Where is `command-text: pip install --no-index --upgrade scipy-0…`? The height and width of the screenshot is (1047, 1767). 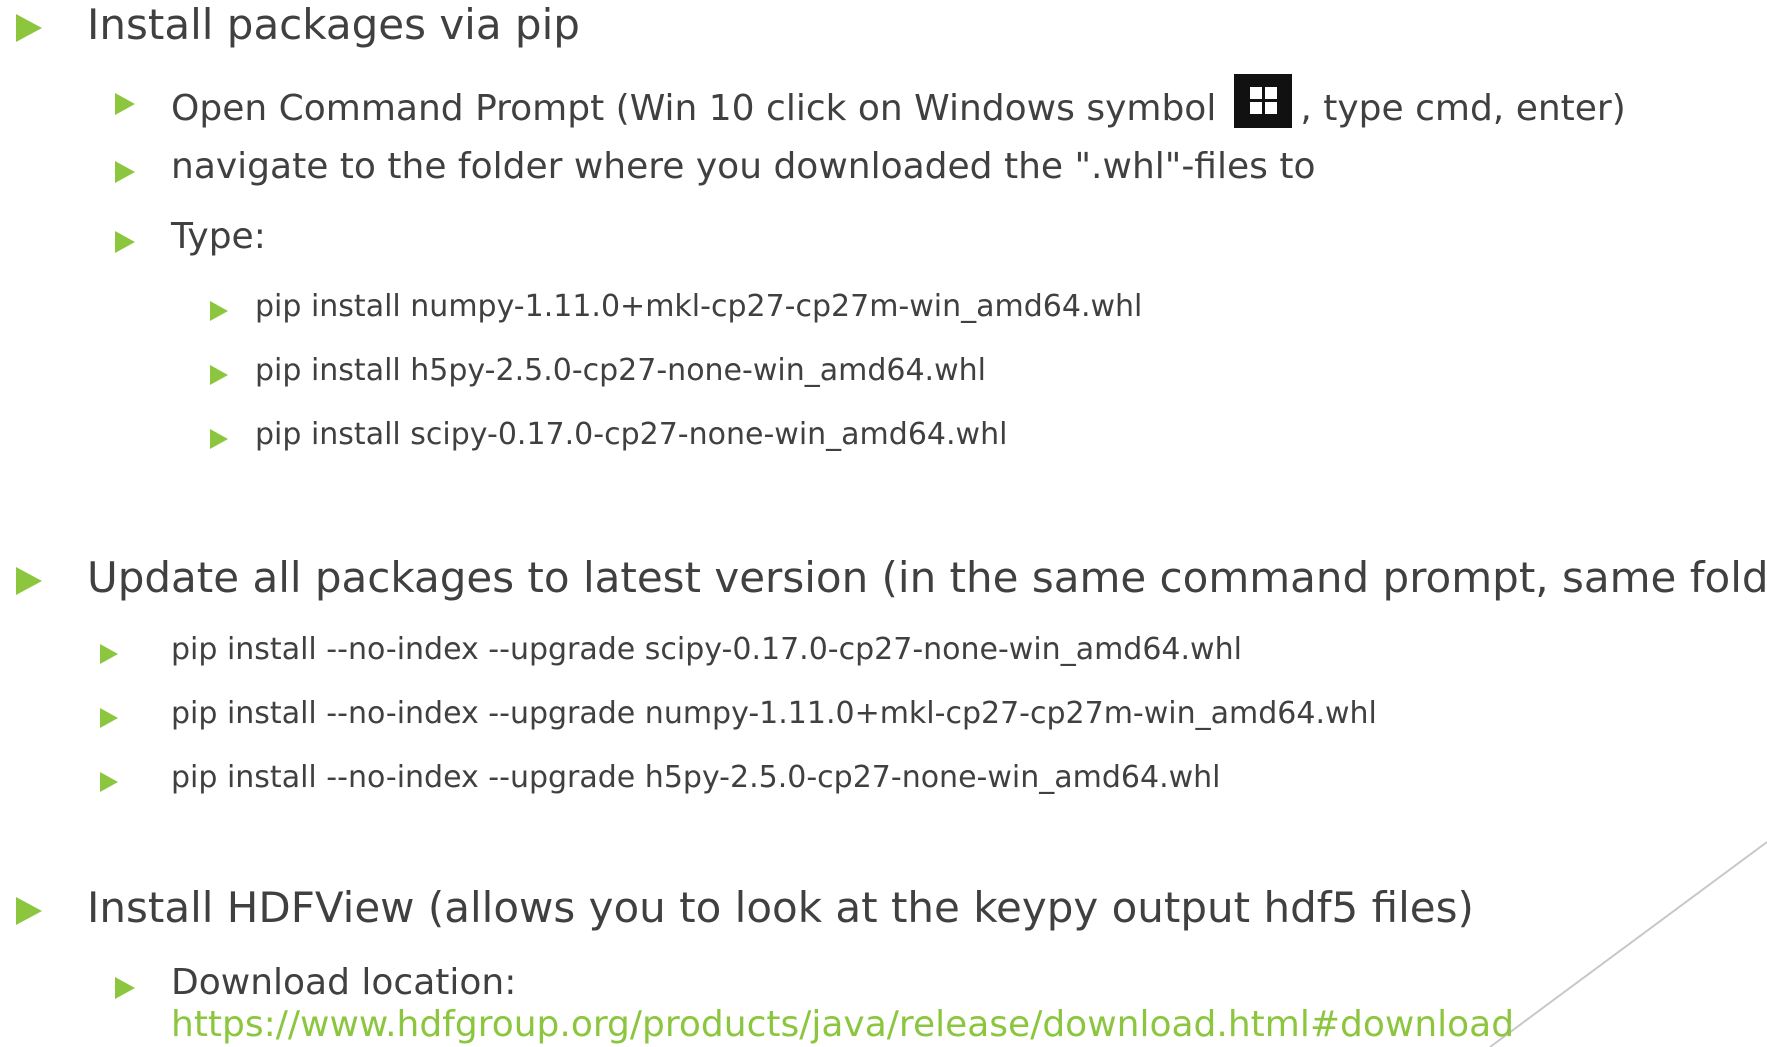
command-text: pip install --no-index --upgrade scipy-0… is located at coordinates (706, 649).